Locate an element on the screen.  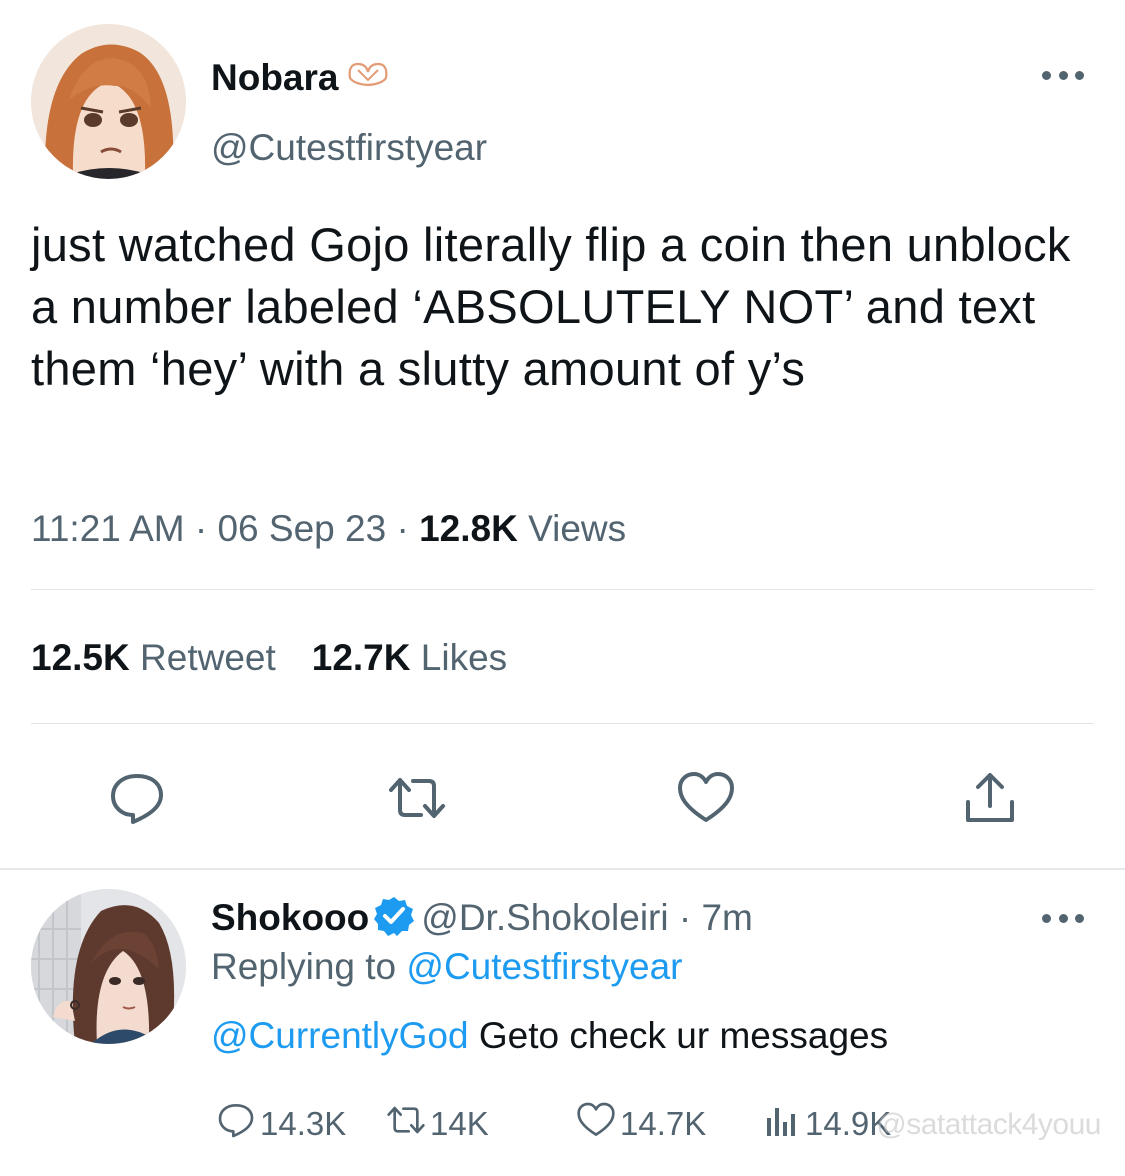
replying-label: Replying to is located at coordinates (304, 966).